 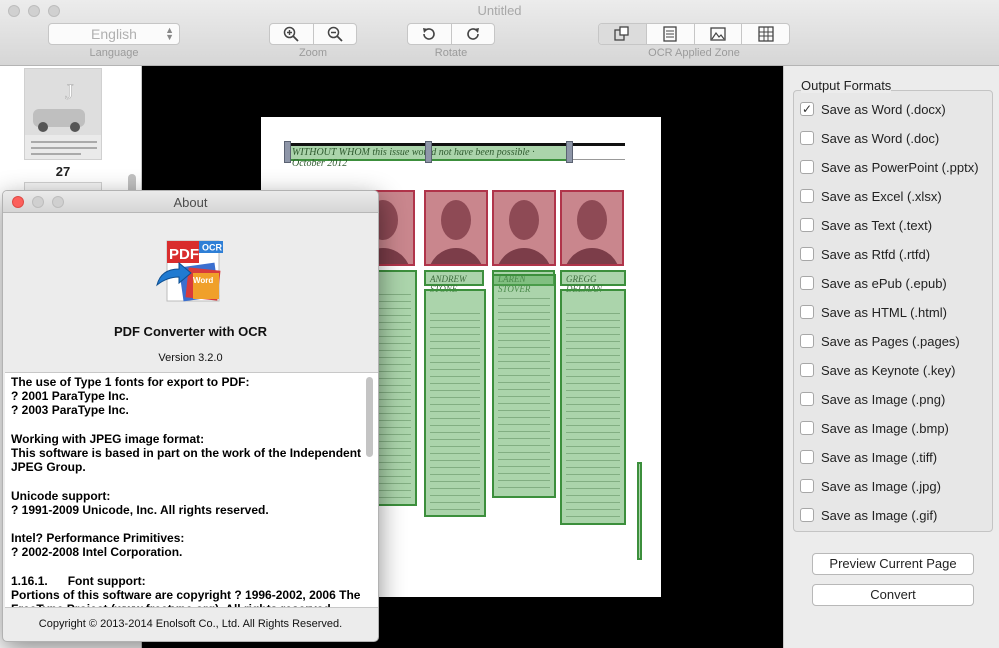 What do you see at coordinates (451, 53) in the screenshot?
I see `rotate-label: Rotate` at bounding box center [451, 53].